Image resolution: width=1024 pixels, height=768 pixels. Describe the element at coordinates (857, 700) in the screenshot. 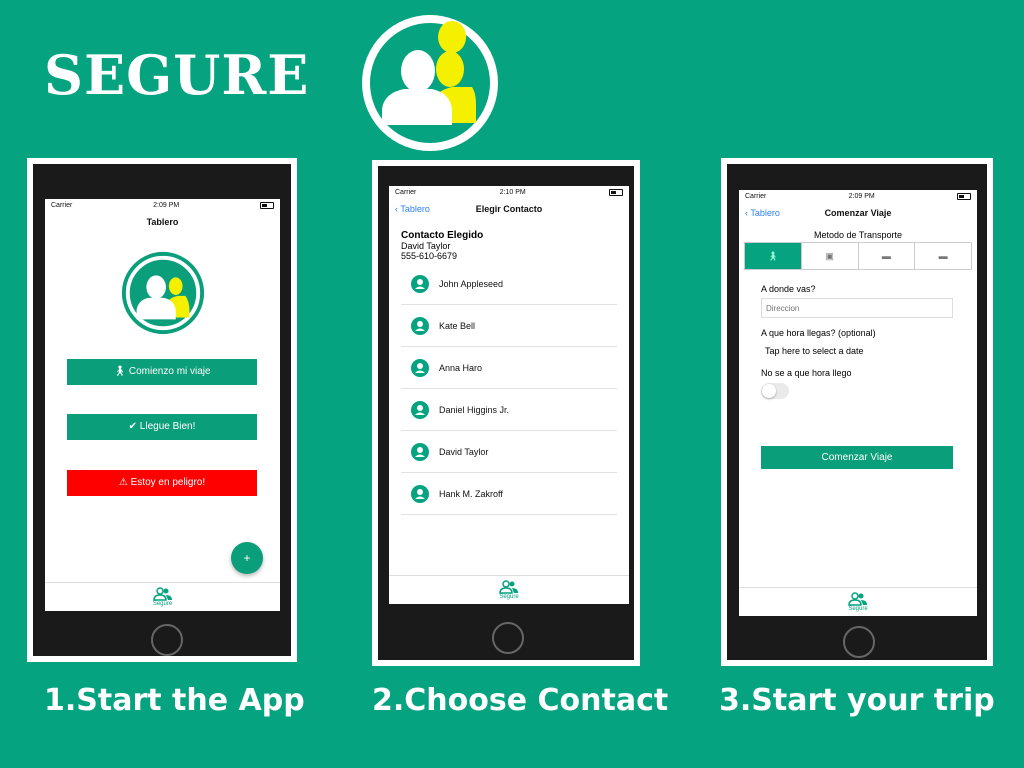

I see `caption-step3: 3.Start your trip` at that location.